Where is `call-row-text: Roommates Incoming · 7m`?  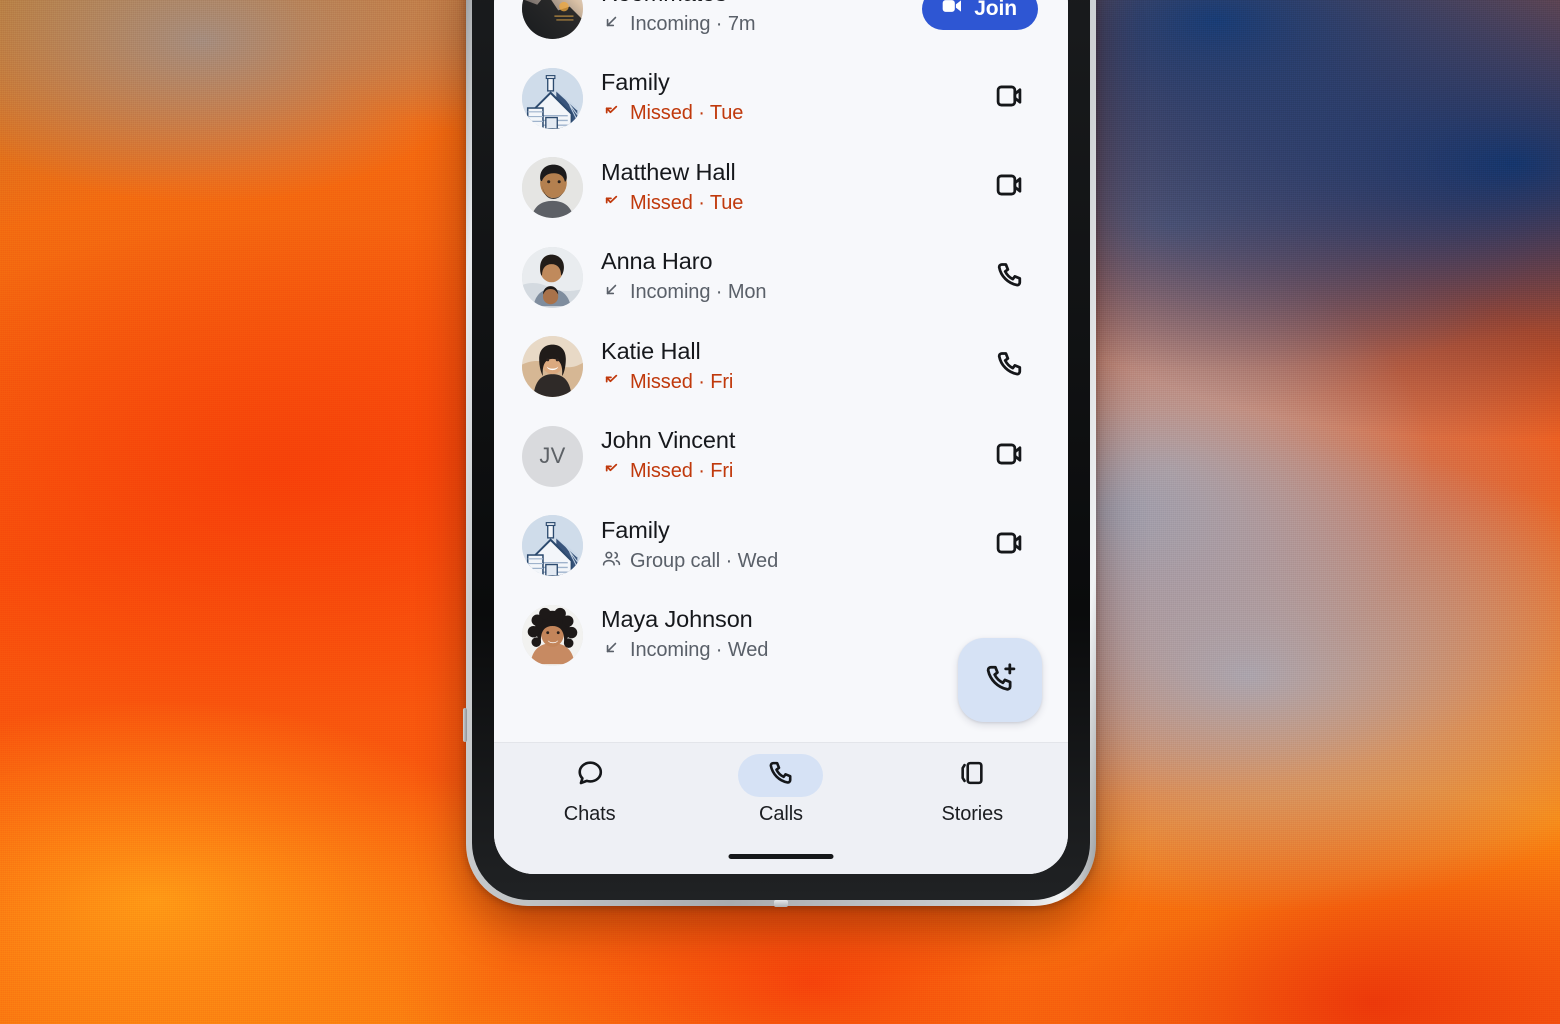 call-row-text: Roommates Incoming · 7m is located at coordinates (752, 19).